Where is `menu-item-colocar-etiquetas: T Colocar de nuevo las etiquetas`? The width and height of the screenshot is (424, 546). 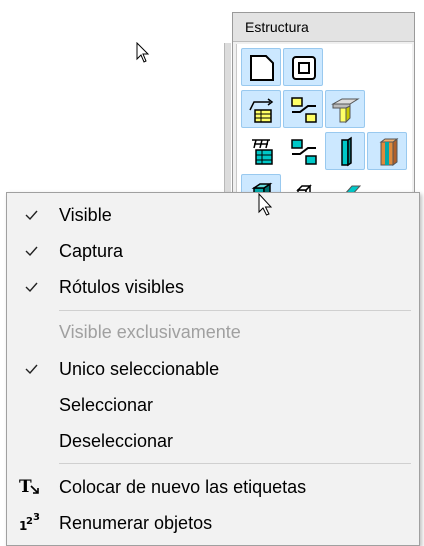 menu-item-colocar-etiquetas: T Colocar de nuevo las etiquetas is located at coordinates (213, 487).